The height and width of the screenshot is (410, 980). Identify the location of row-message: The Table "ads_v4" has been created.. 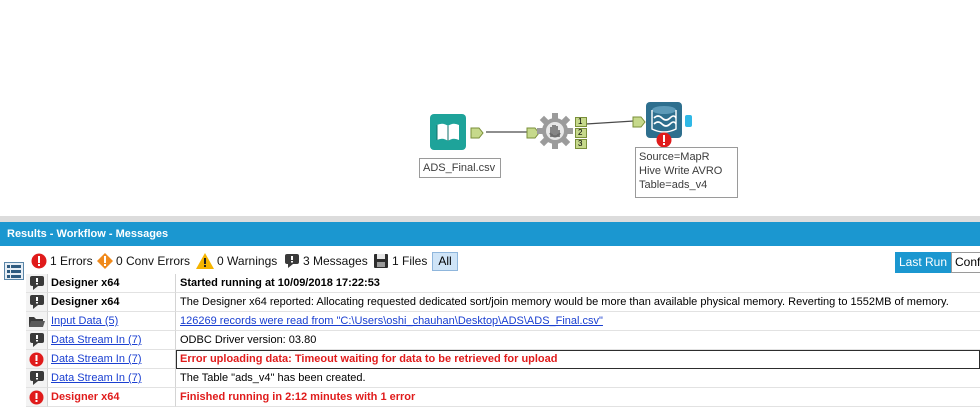
(578, 378).